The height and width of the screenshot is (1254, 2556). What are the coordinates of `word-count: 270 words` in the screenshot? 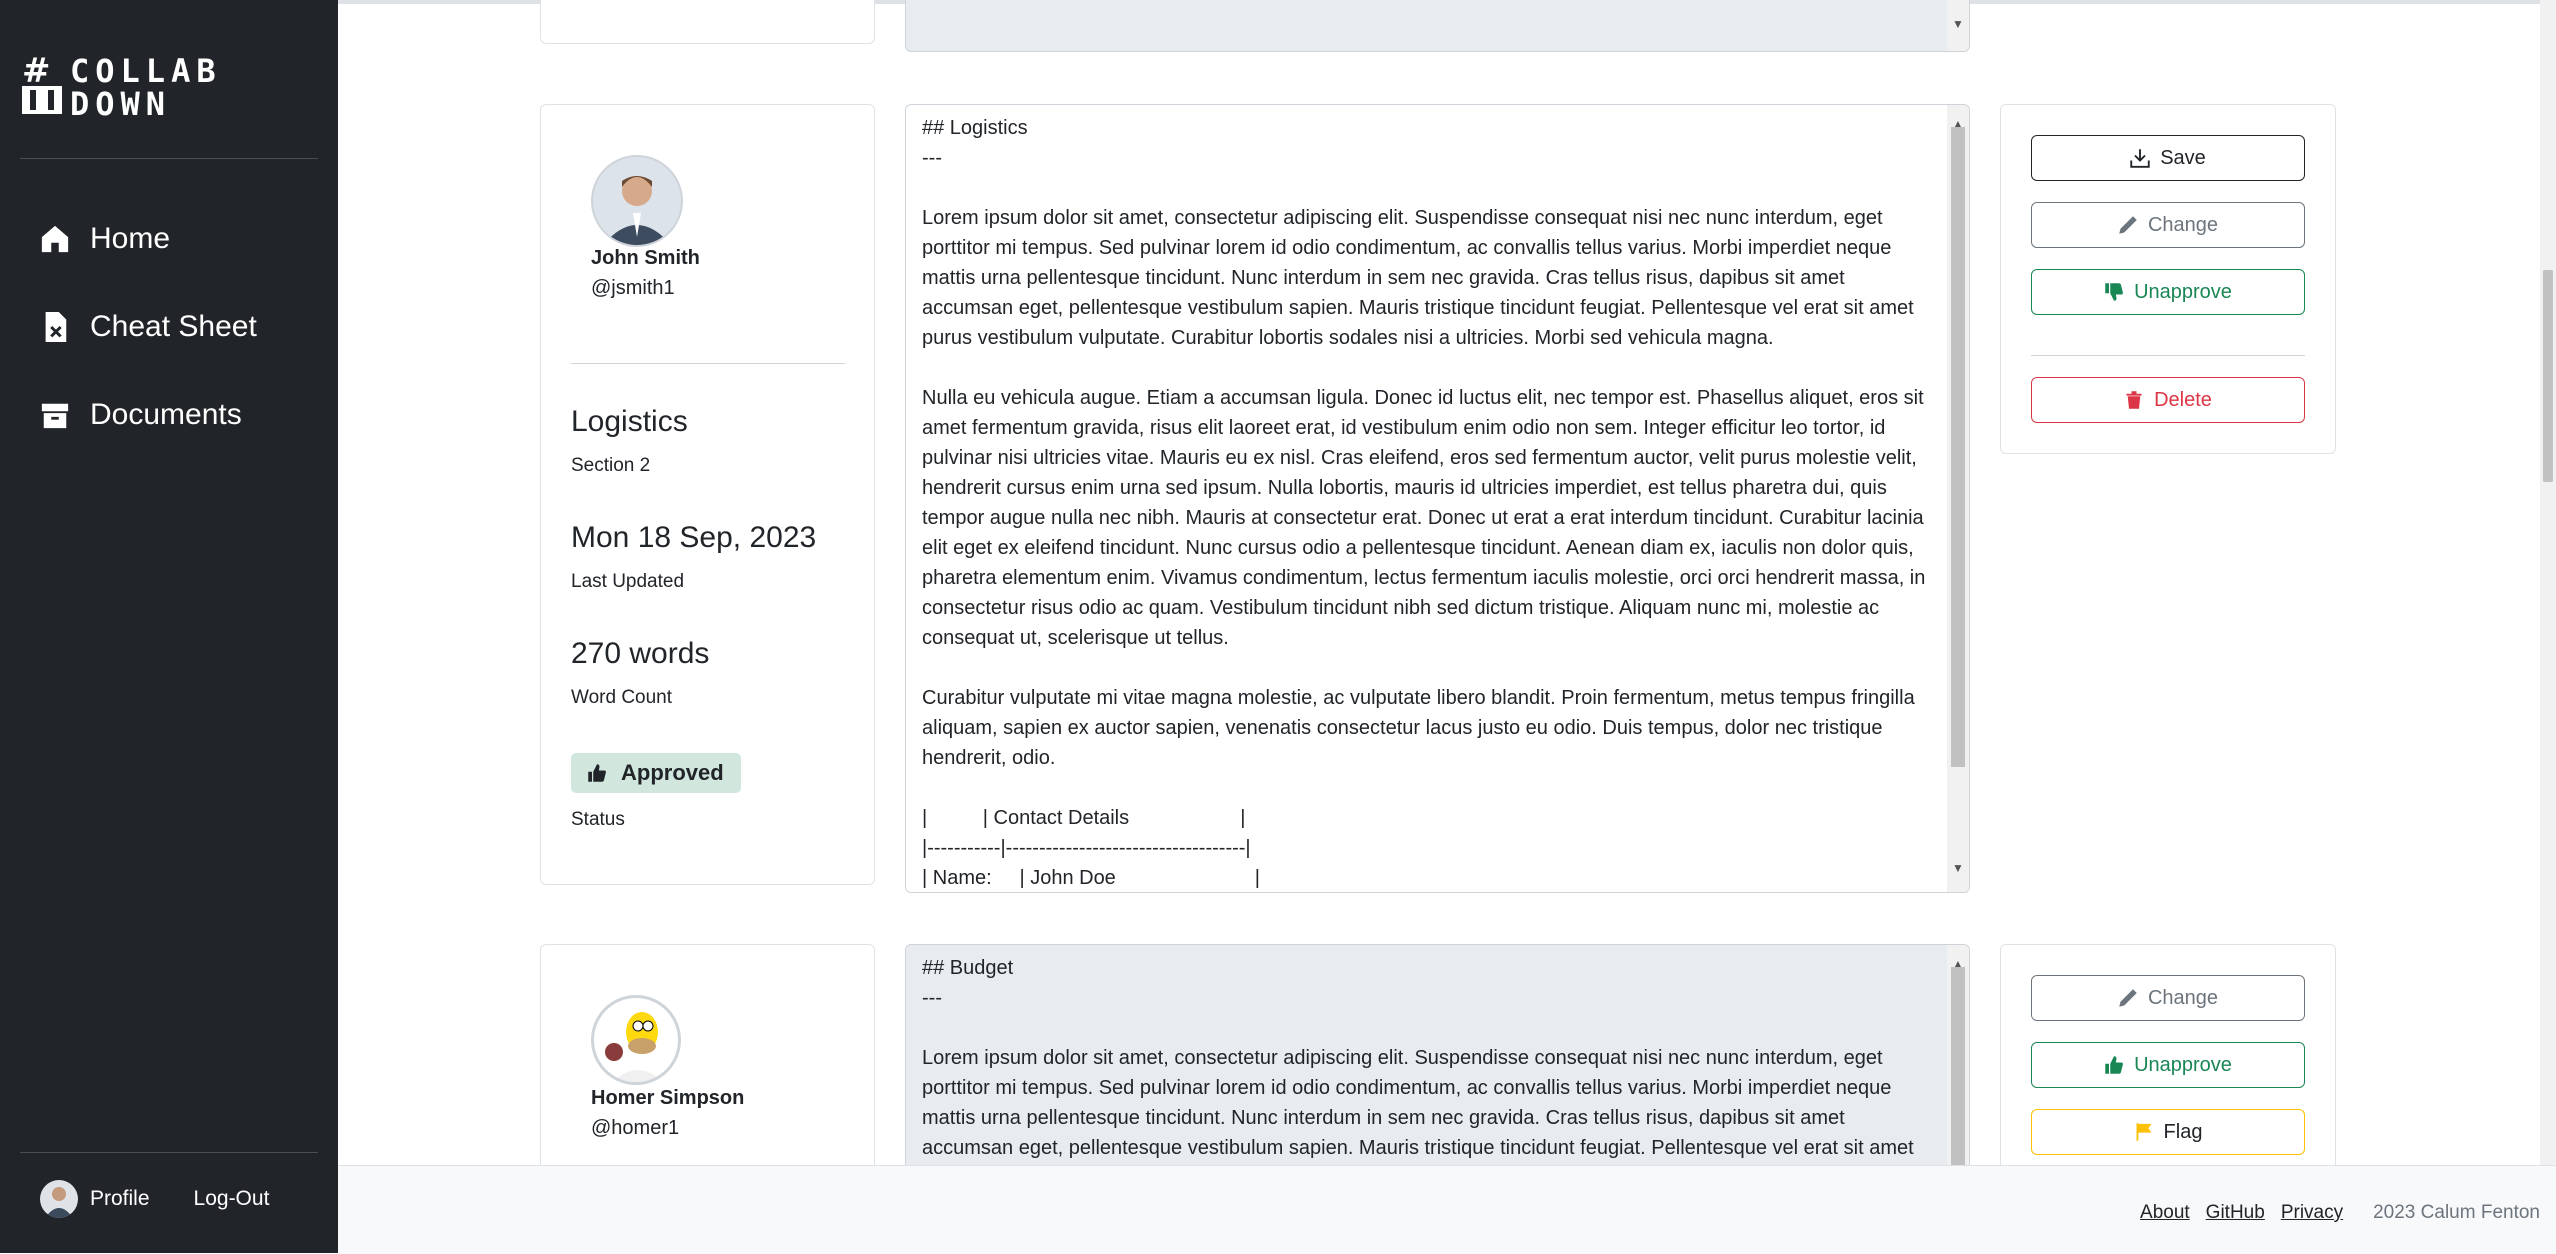 It's located at (640, 653).